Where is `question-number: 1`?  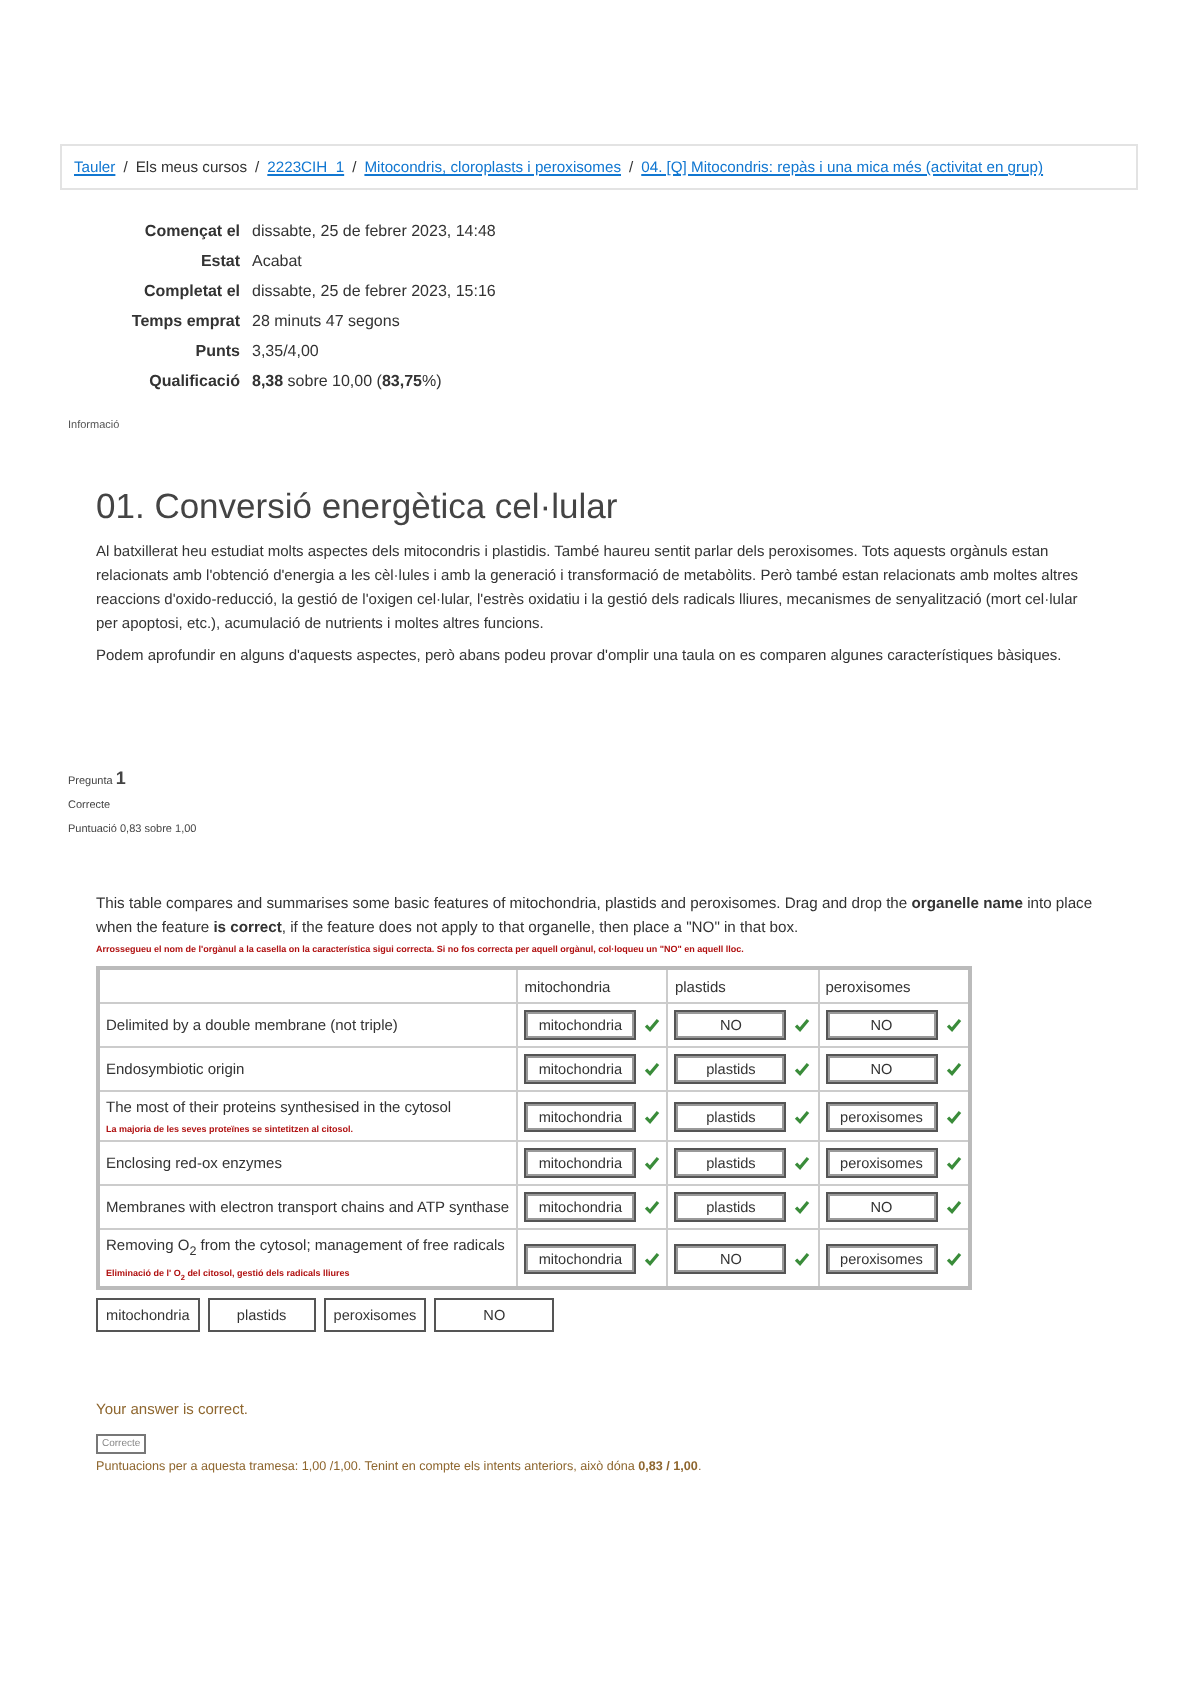 question-number: 1 is located at coordinates (120, 778).